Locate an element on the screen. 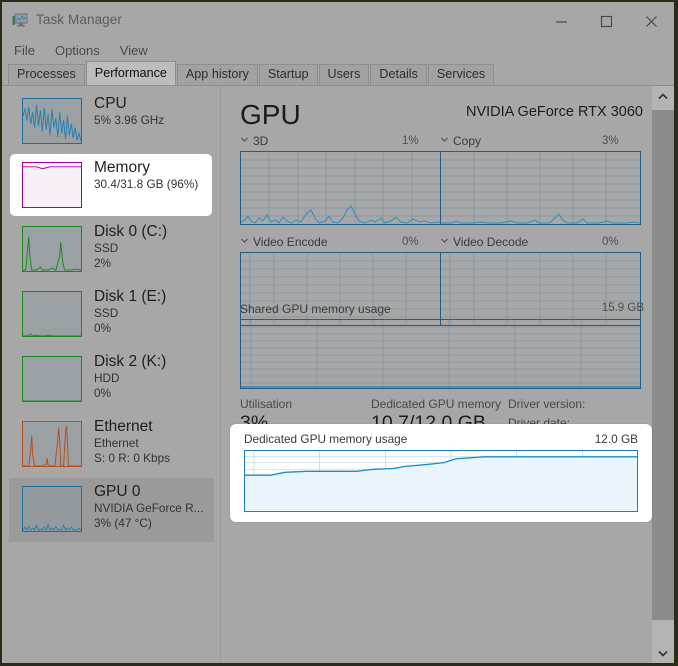 Image resolution: width=678 pixels, height=666 pixels. disk1-mini-graph is located at coordinates (52, 314).